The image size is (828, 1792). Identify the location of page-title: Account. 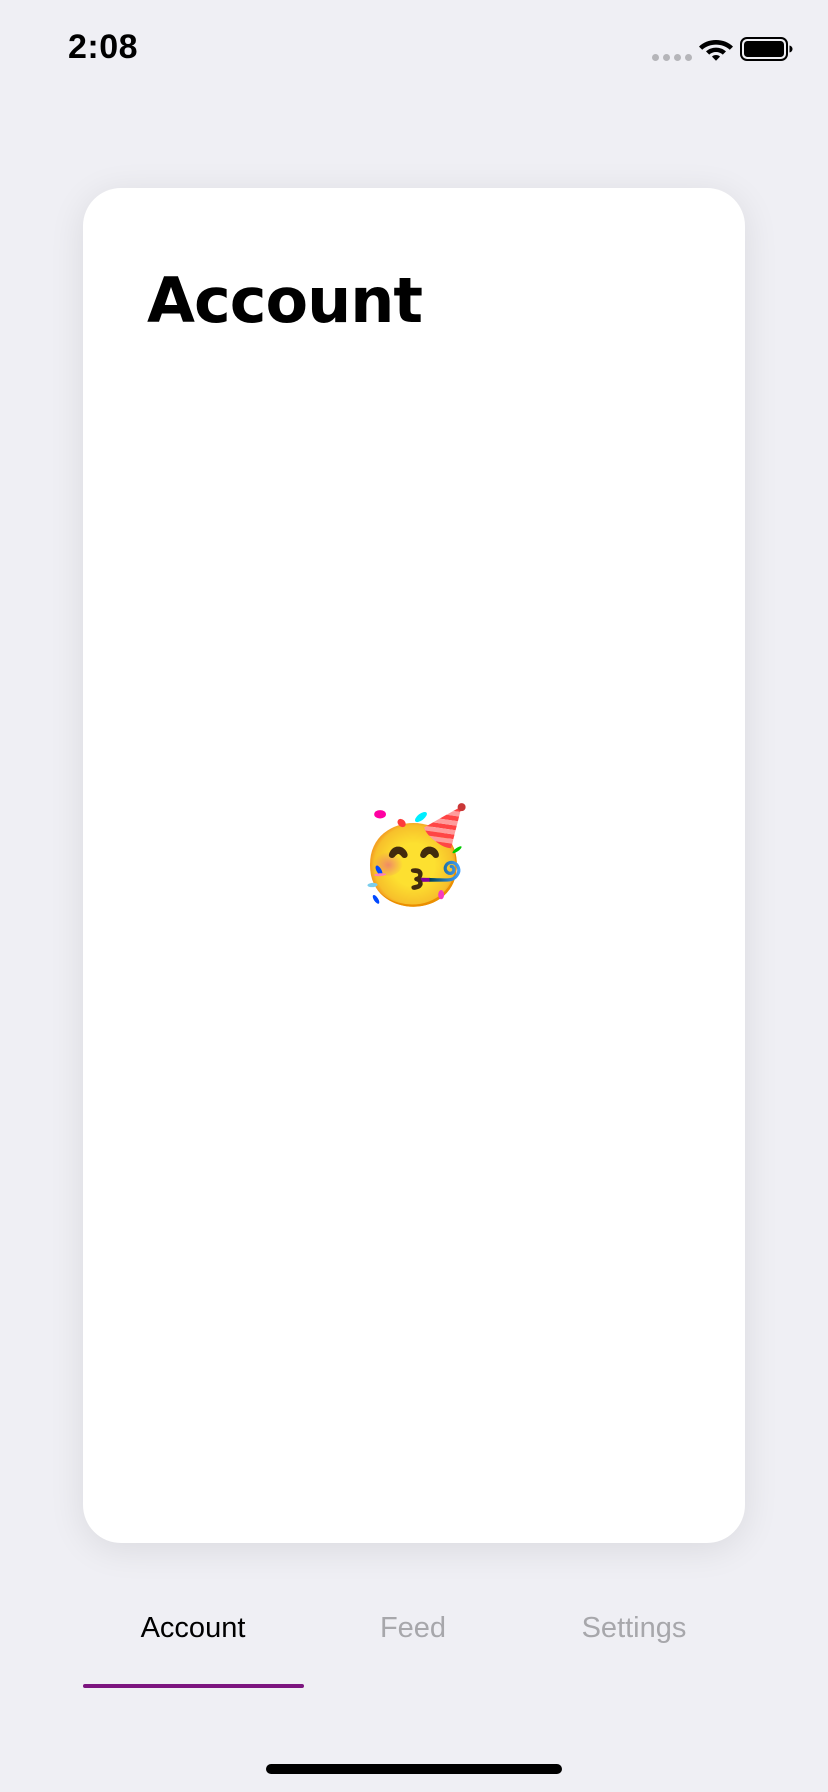
(285, 300).